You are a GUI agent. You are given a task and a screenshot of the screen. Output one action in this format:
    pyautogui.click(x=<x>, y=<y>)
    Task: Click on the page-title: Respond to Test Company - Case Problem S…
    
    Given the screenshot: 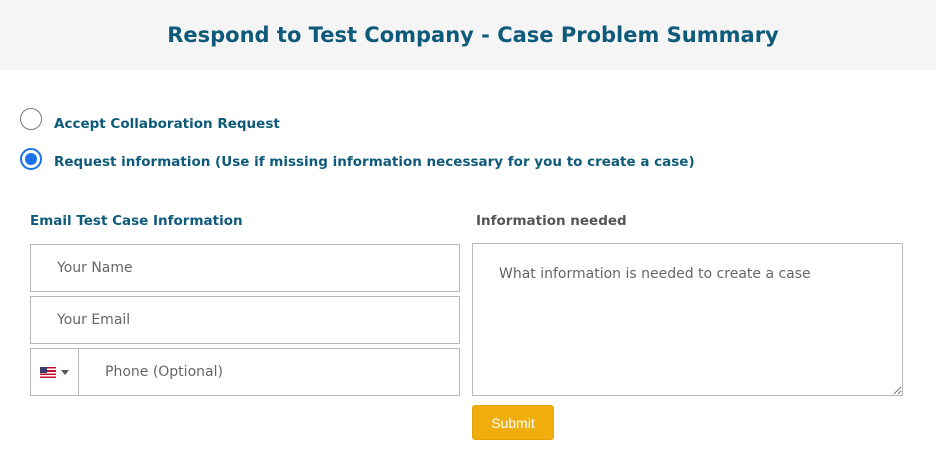 What is the action you would take?
    pyautogui.click(x=473, y=35)
    